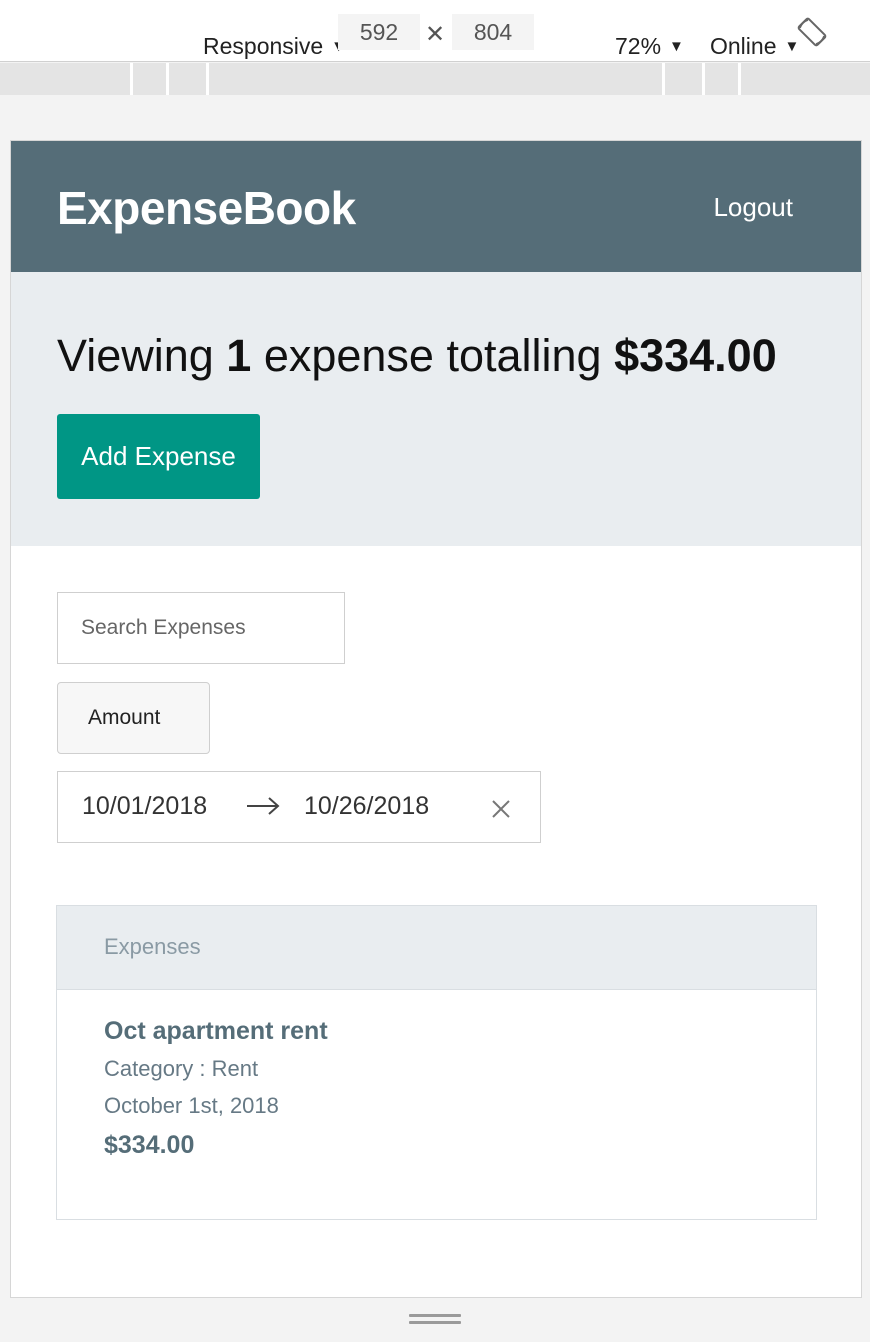 The height and width of the screenshot is (1342, 870). I want to click on summary-middle: expense totalling, so click(433, 355).